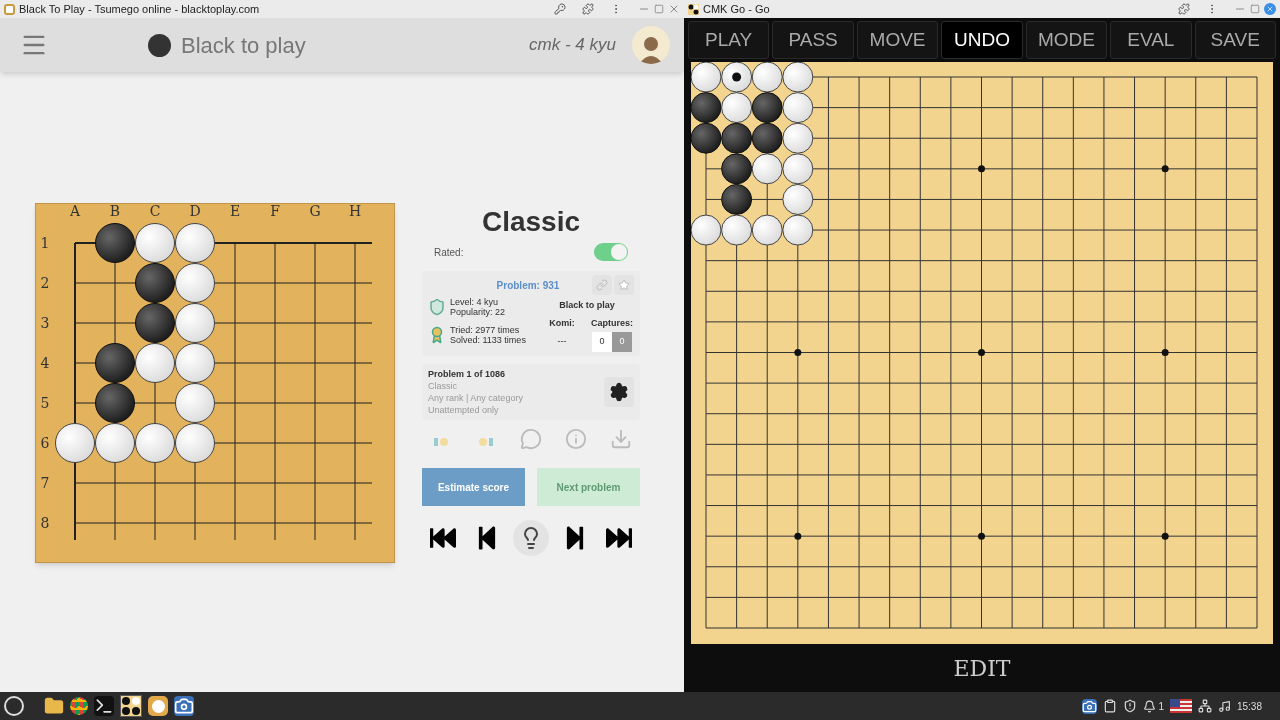 The image size is (1280, 720). Describe the element at coordinates (478, 312) in the screenshot. I see `popularity-text: Popularity: 22` at that location.